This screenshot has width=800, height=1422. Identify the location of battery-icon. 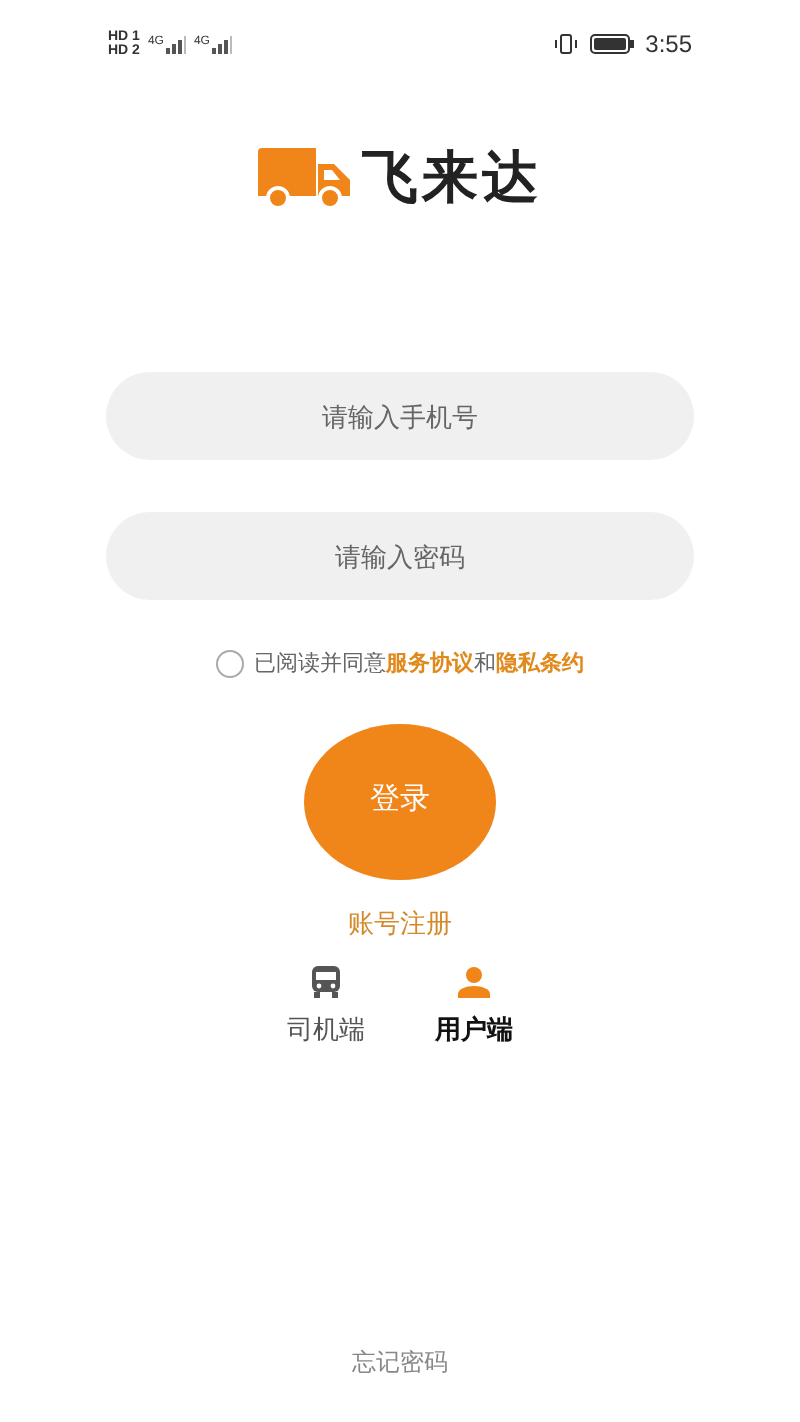
(611, 44).